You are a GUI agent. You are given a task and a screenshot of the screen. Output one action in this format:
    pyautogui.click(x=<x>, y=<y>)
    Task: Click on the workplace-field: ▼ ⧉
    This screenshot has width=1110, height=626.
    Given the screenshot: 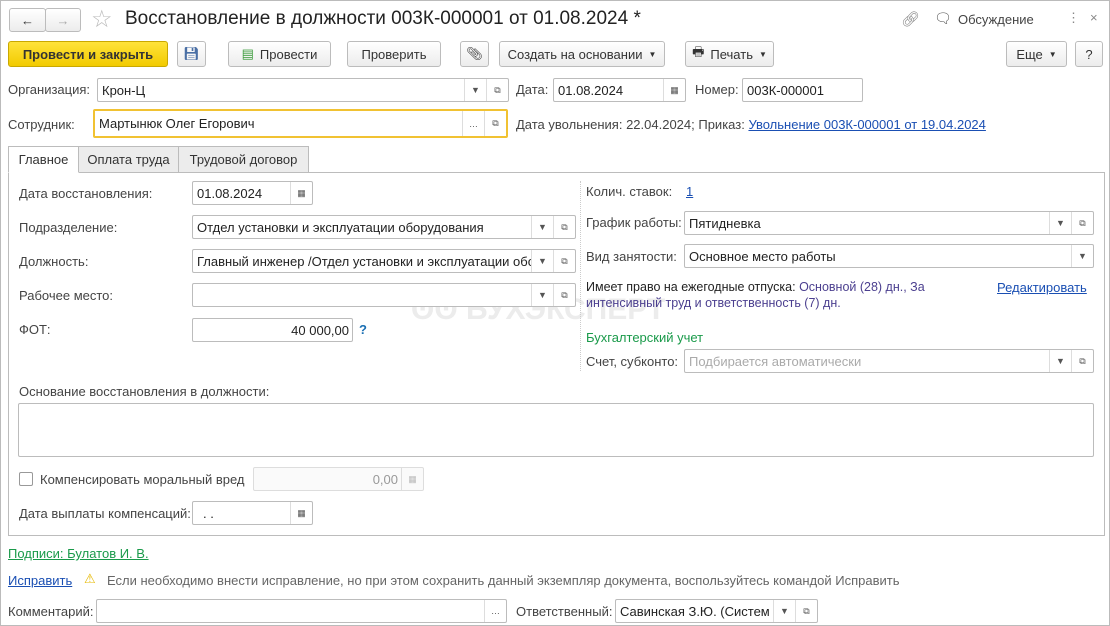 What is the action you would take?
    pyautogui.click(x=384, y=295)
    